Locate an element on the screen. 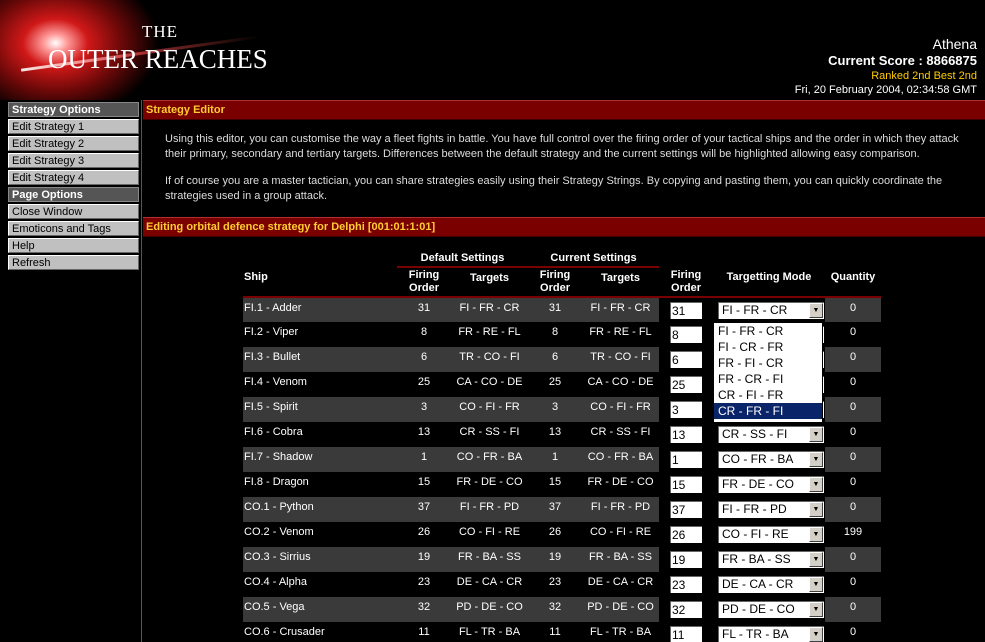 Image resolution: width=985 pixels, height=642 pixels. current-firing-order: 11 is located at coordinates (555, 632).